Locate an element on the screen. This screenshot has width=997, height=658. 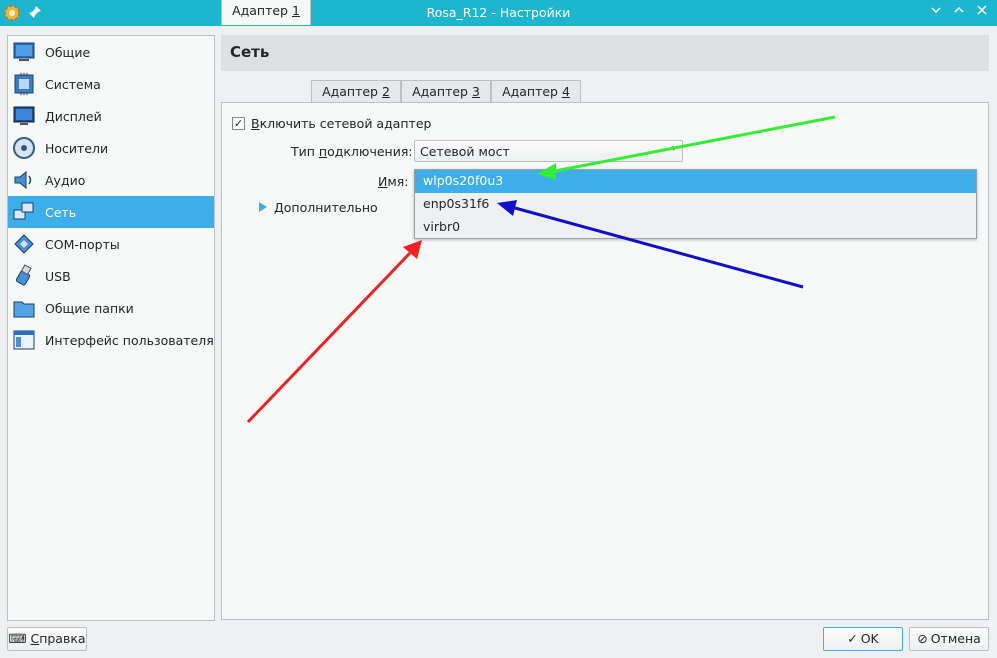
cancel-button: ⊘ Отмена is located at coordinates (949, 639).